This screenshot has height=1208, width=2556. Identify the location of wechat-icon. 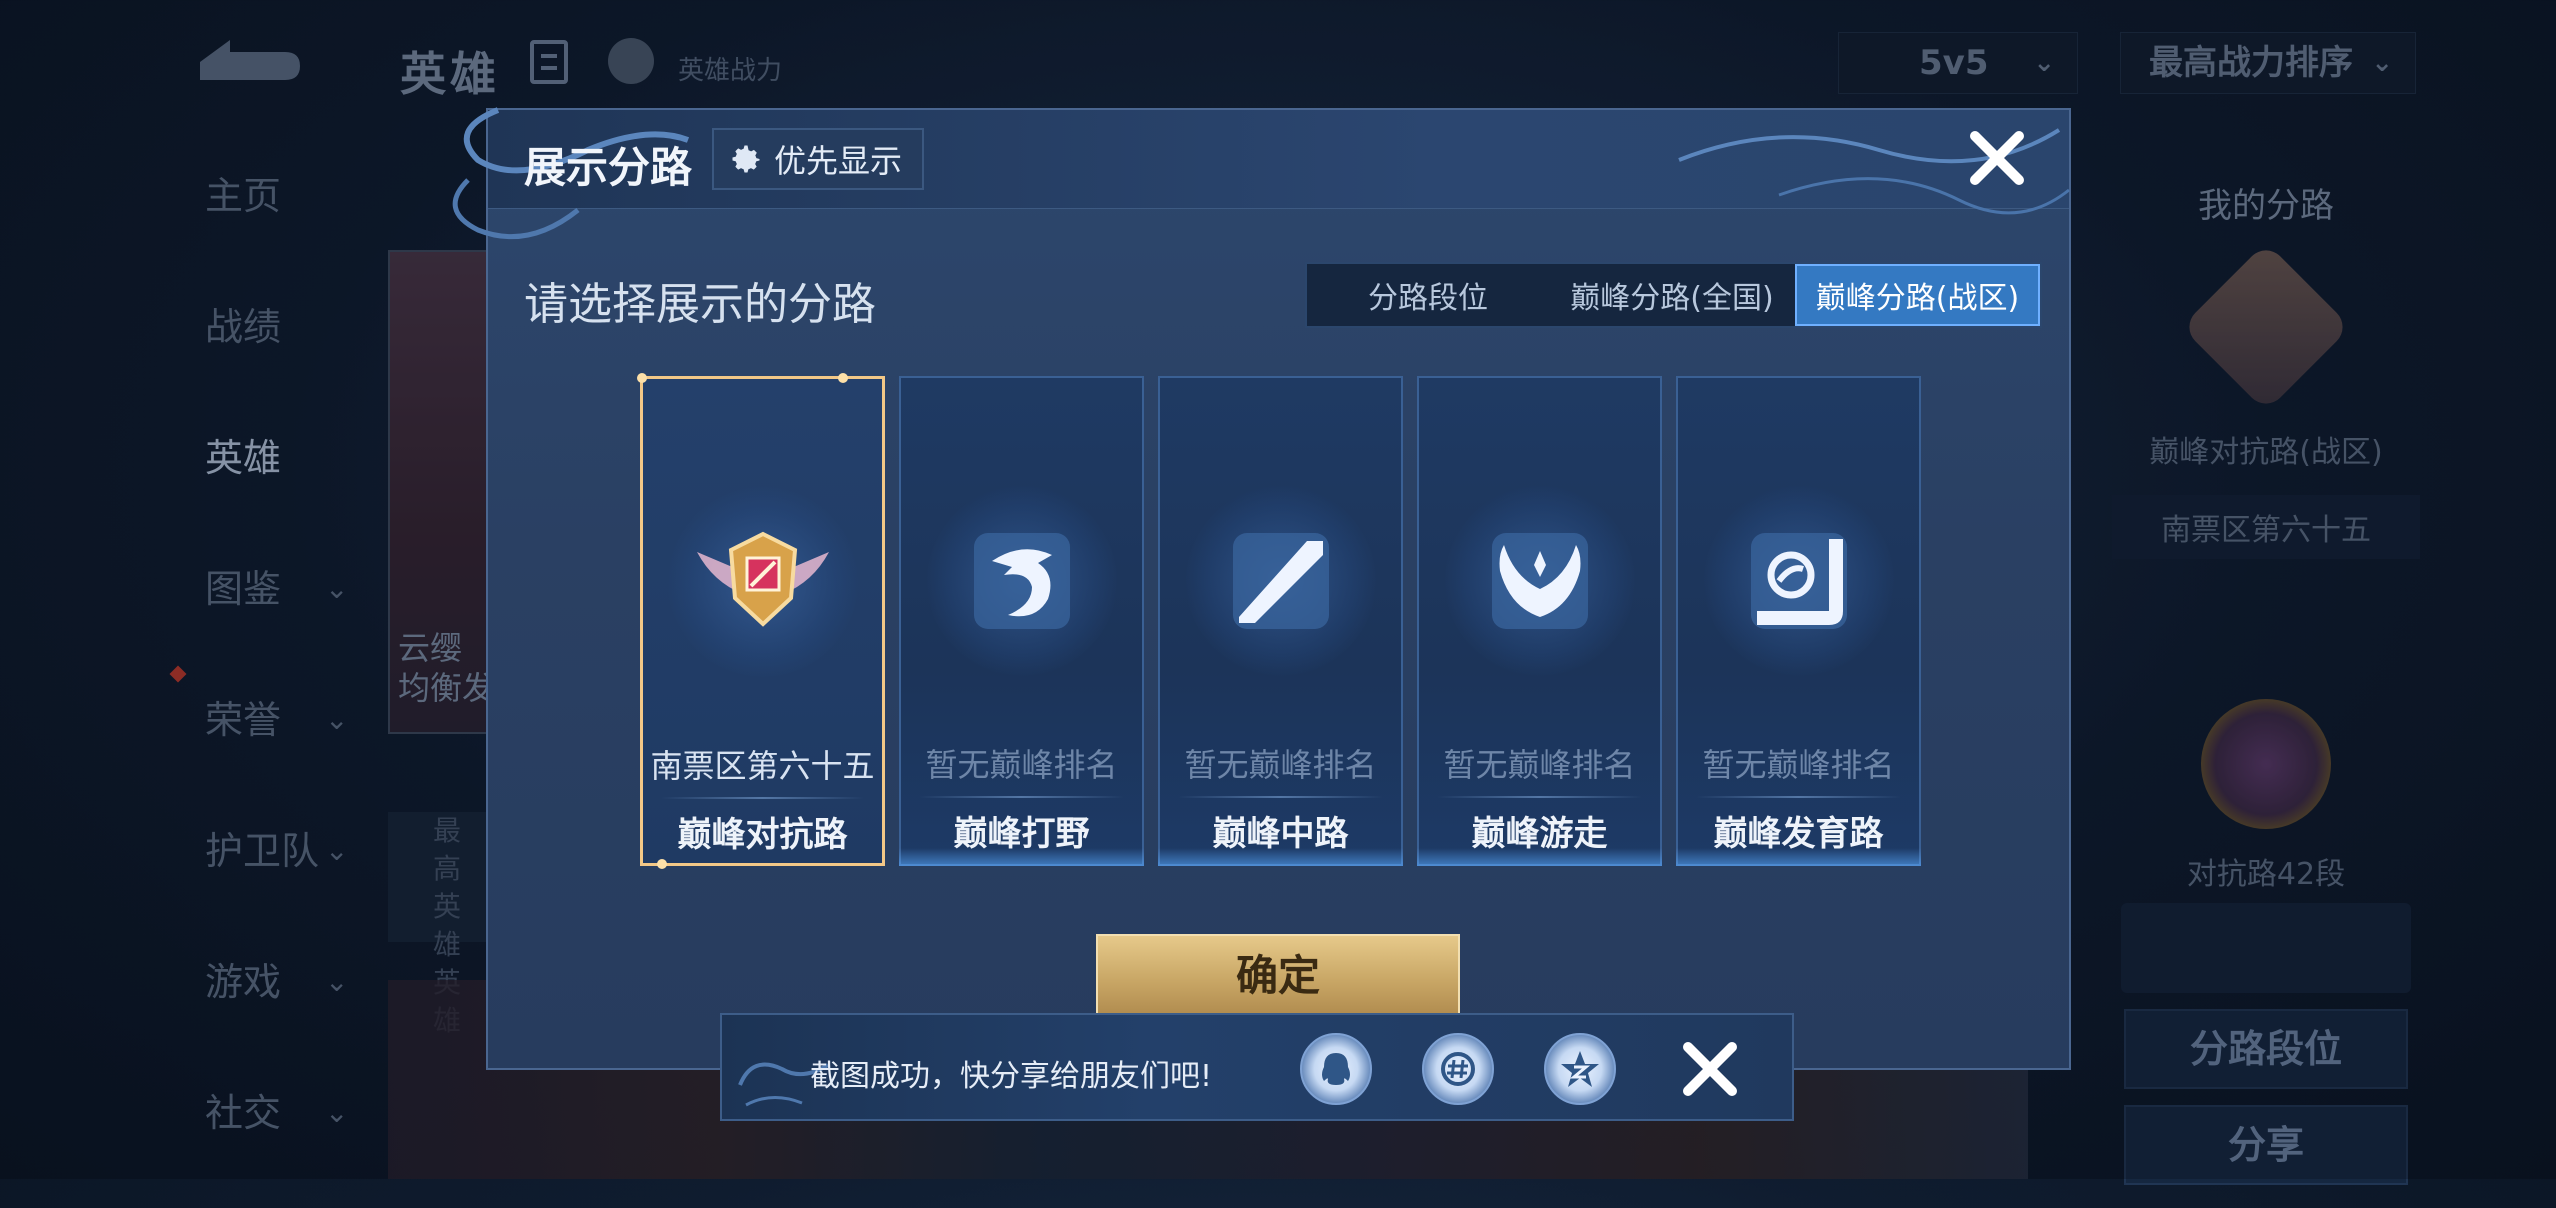
(1458, 1069).